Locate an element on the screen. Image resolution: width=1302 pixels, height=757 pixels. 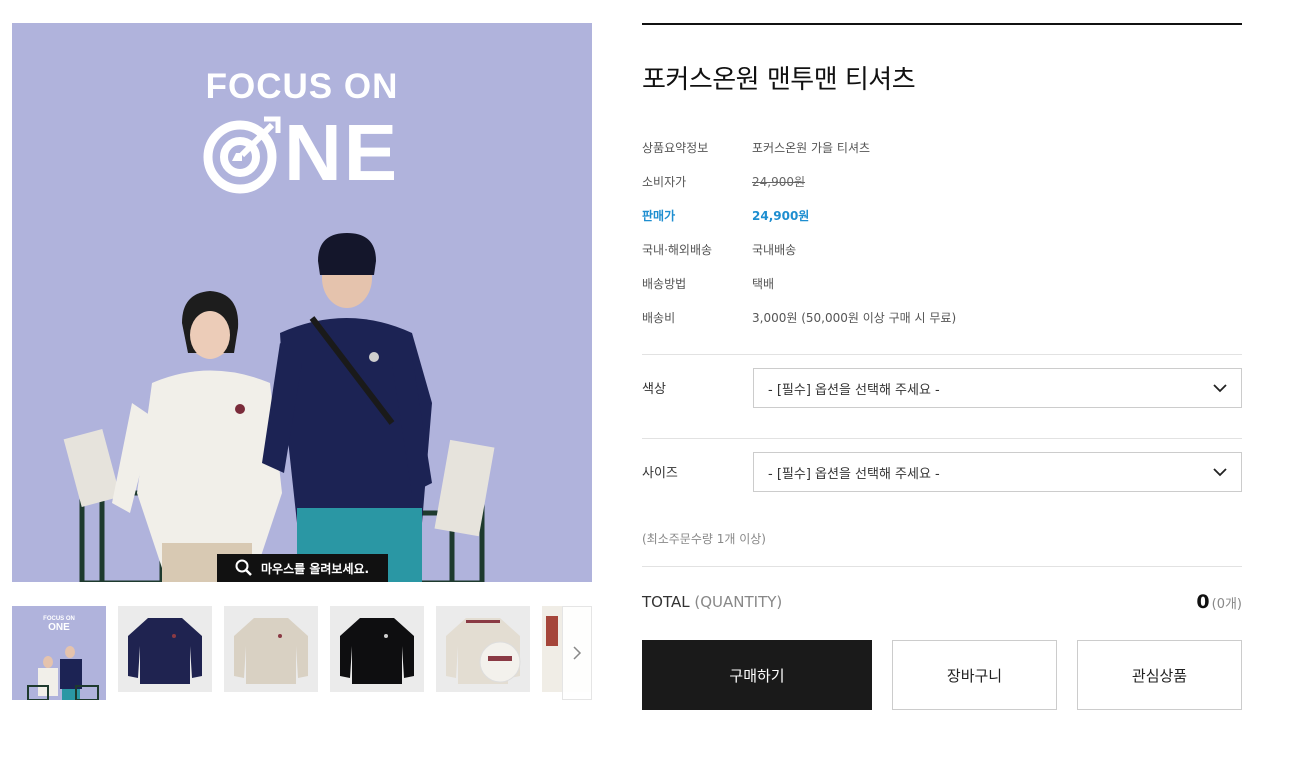
color-option-label: 색상 is located at coordinates (654, 389).